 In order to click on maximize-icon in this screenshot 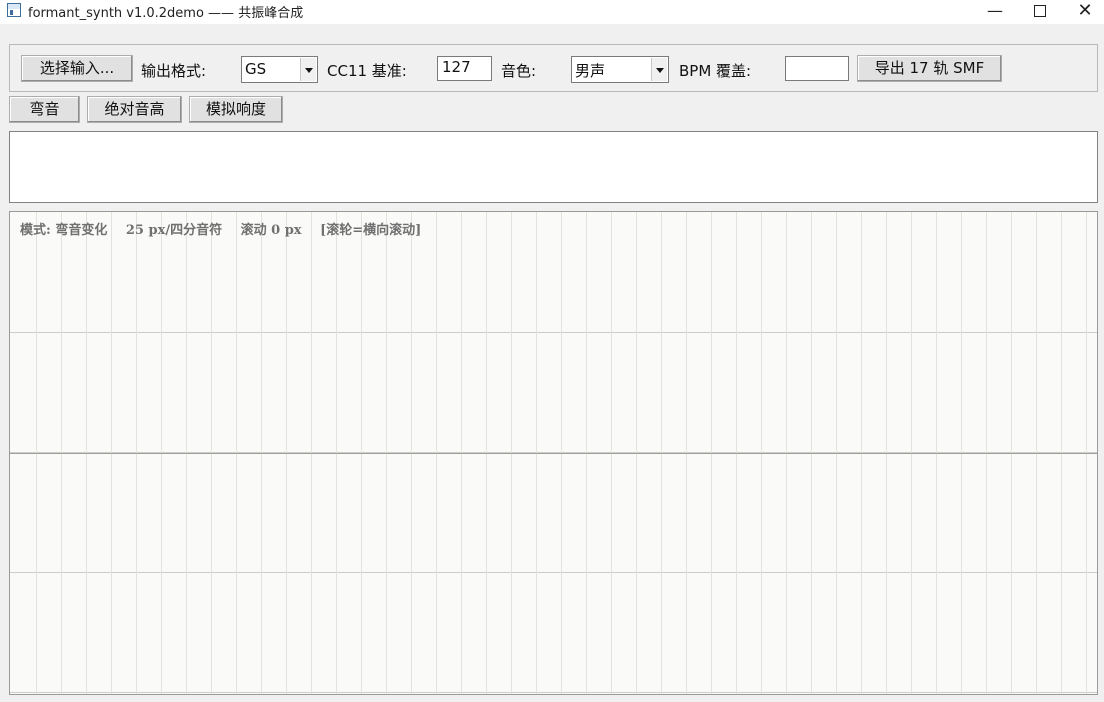, I will do `click(1040, 11)`.